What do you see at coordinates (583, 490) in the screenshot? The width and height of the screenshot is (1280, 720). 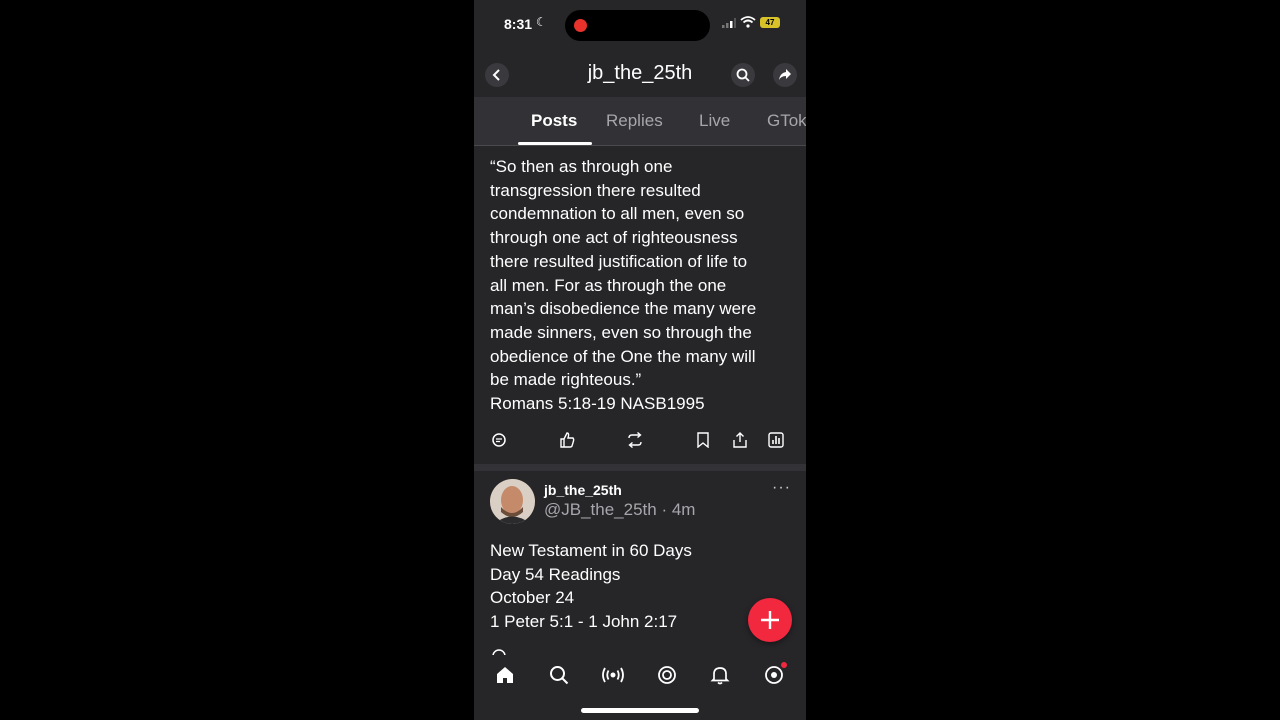 I see `post-author-name: jb_the_25th` at bounding box center [583, 490].